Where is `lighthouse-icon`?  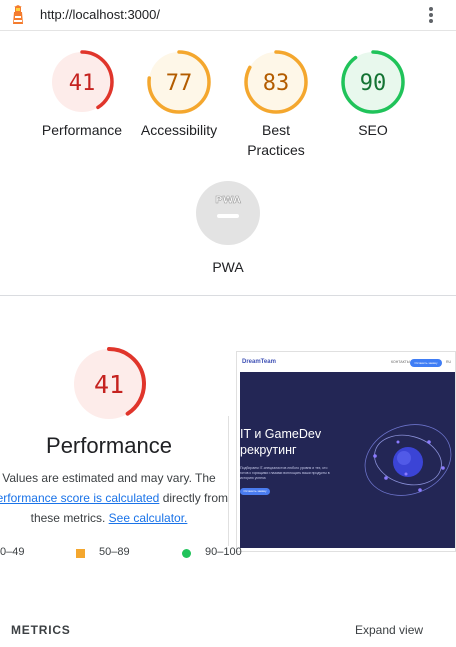 lighthouse-icon is located at coordinates (18, 14).